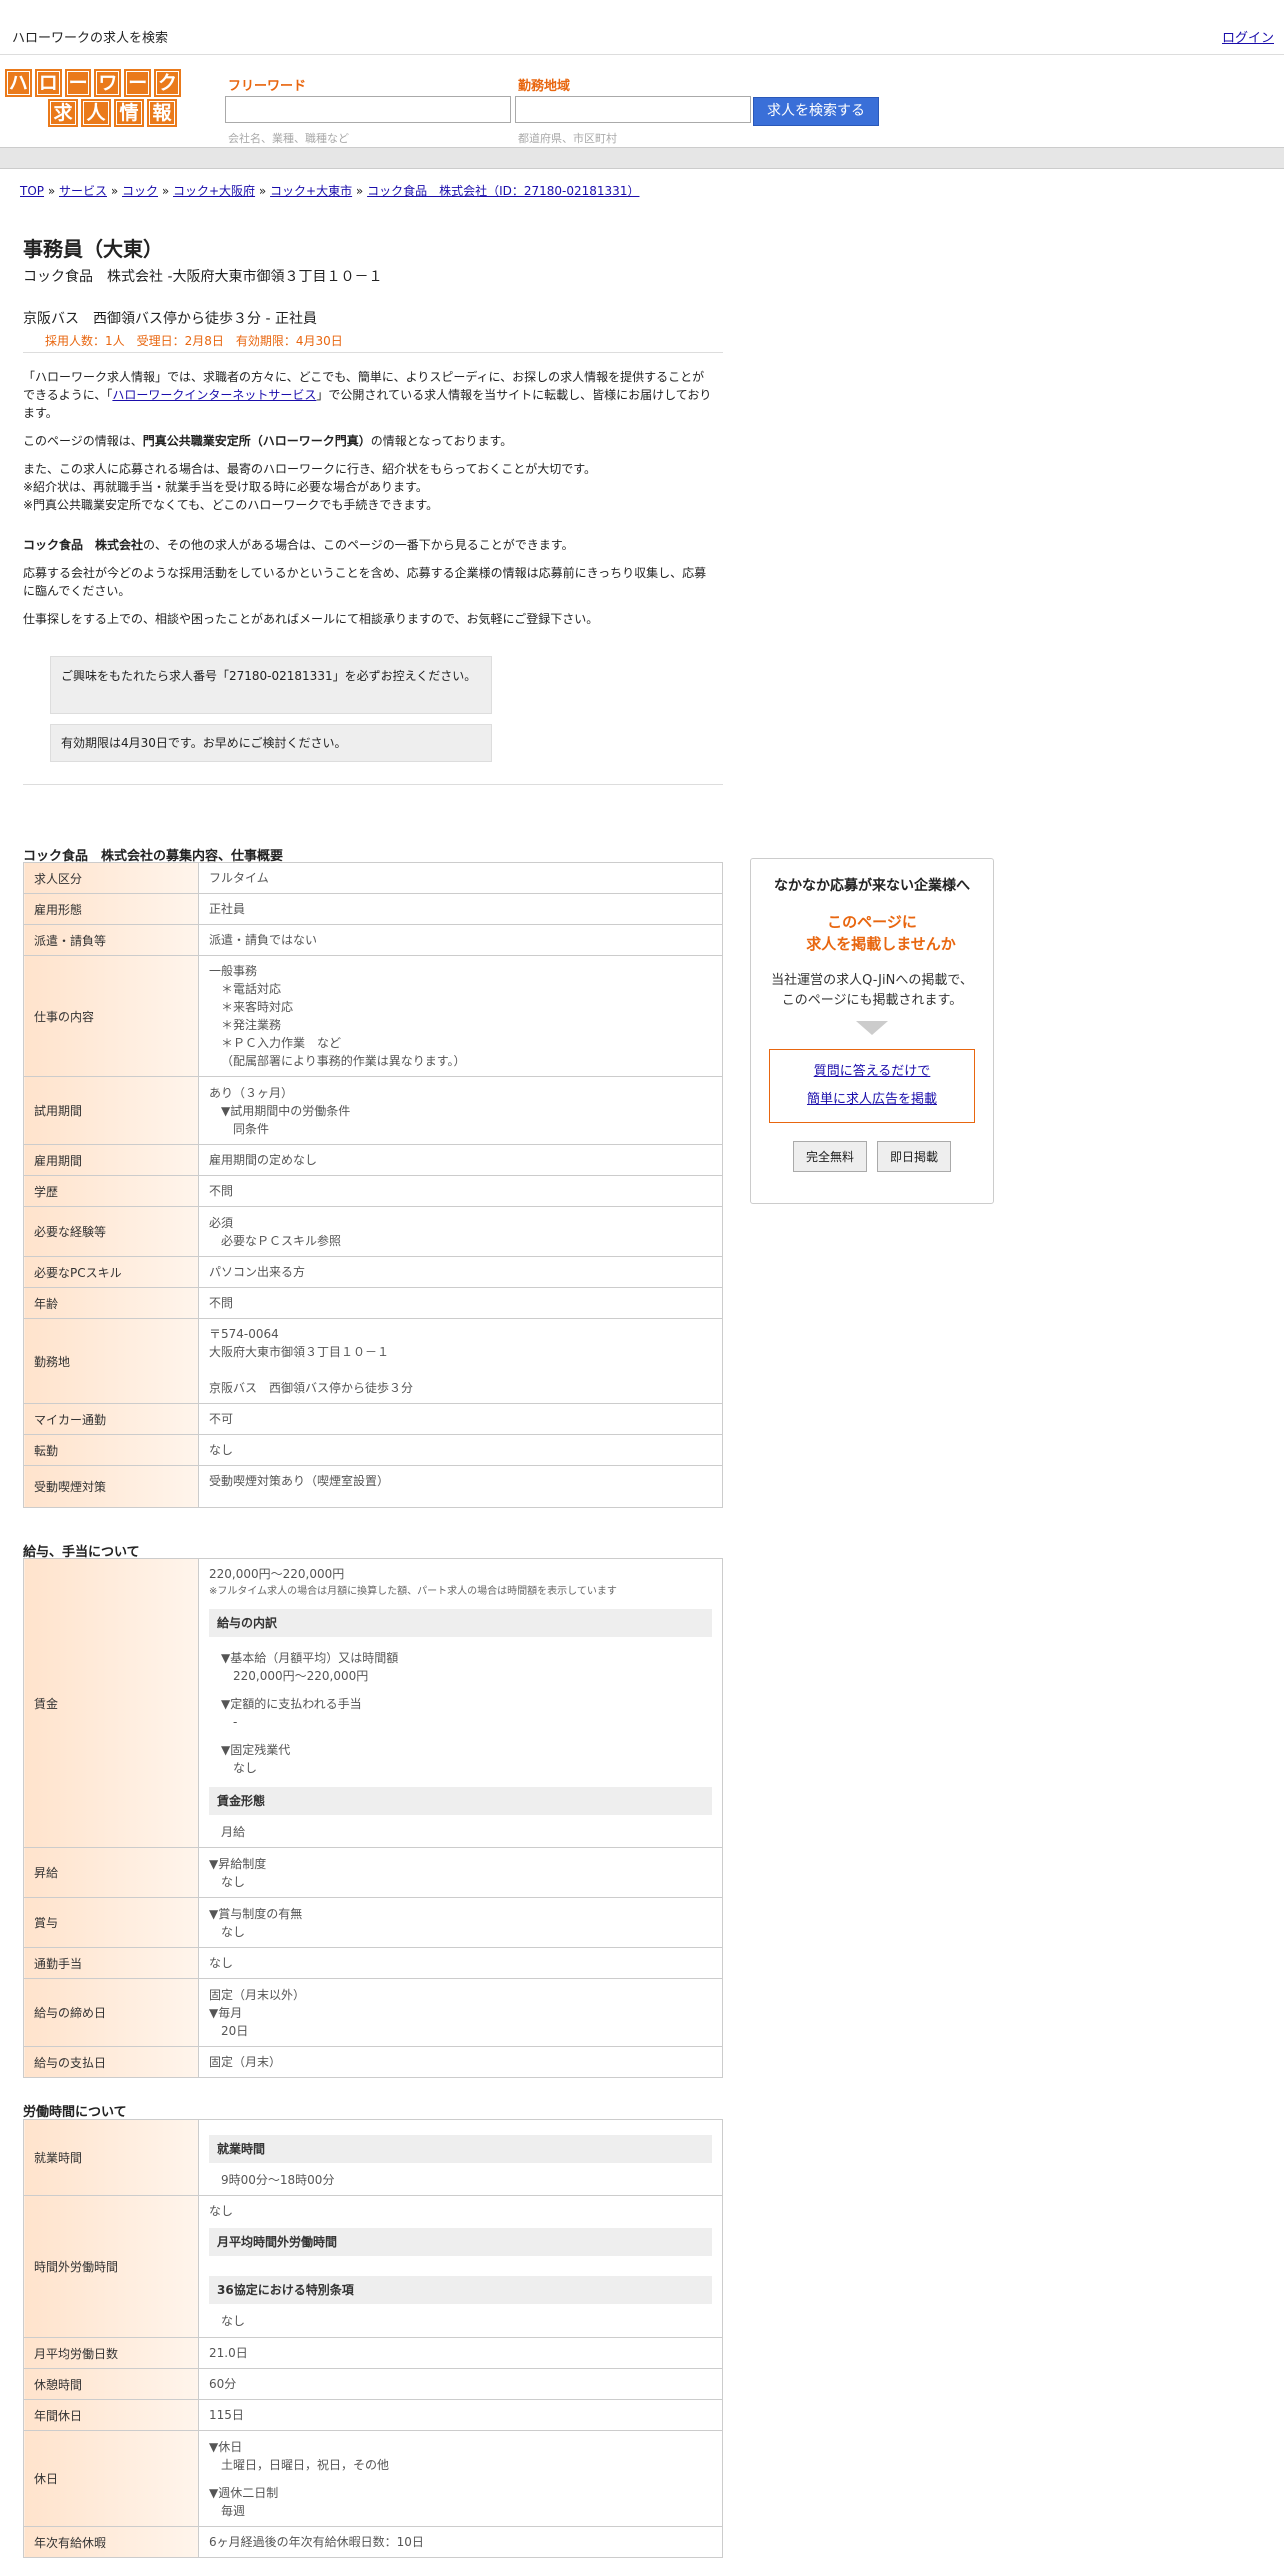  Describe the element at coordinates (460, 1801) in the screenshot. I see `wage-type-heading: 賃金形態` at that location.